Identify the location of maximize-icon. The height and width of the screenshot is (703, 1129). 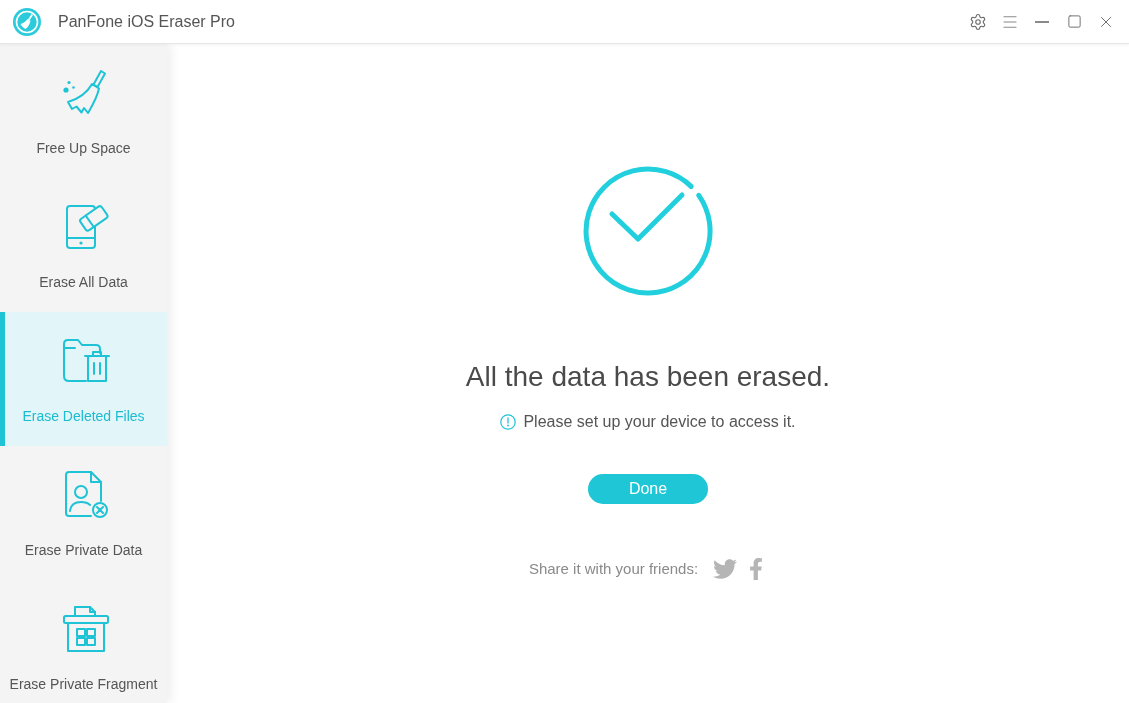
(1074, 21).